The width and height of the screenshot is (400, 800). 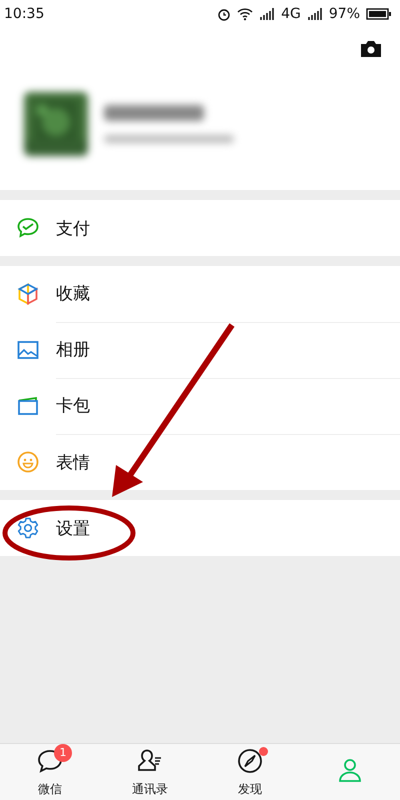 I want to click on menu-item: 支付, so click(x=200, y=228).